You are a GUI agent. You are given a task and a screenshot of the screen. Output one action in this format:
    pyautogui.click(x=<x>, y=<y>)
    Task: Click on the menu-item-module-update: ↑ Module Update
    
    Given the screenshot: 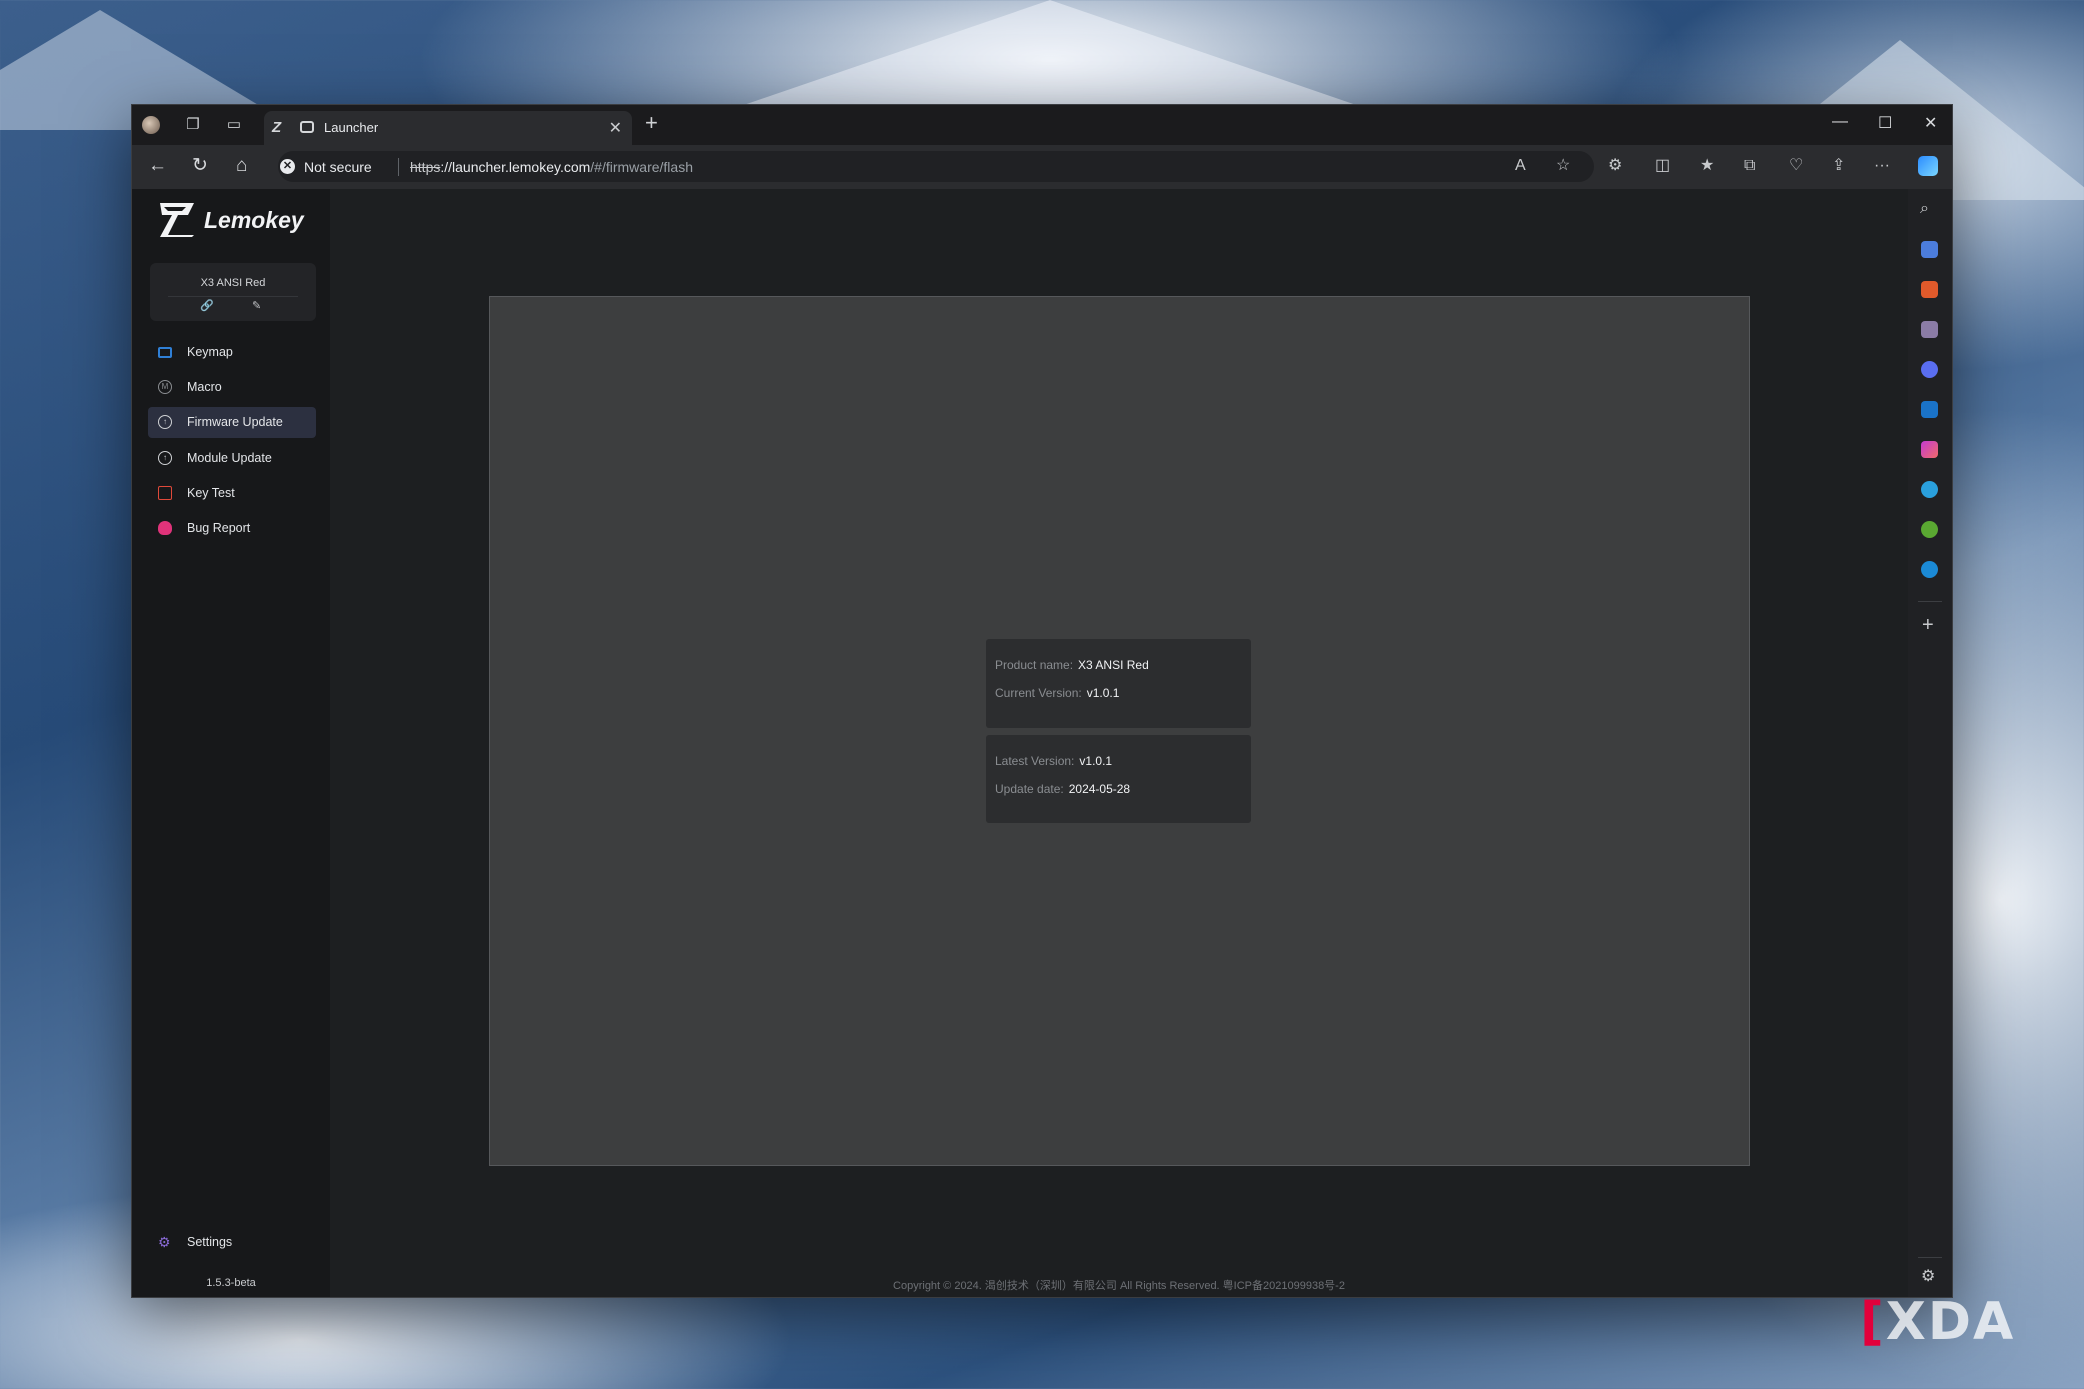 What is the action you would take?
    pyautogui.click(x=232, y=458)
    